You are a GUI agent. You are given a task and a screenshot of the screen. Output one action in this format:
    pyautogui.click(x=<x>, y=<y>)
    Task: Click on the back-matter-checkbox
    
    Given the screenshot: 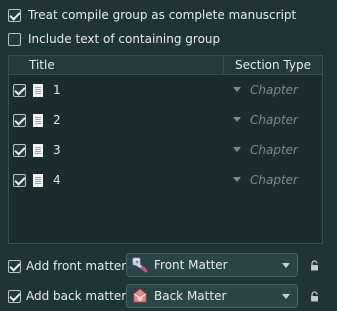 What is the action you would take?
    pyautogui.click(x=14, y=296)
    